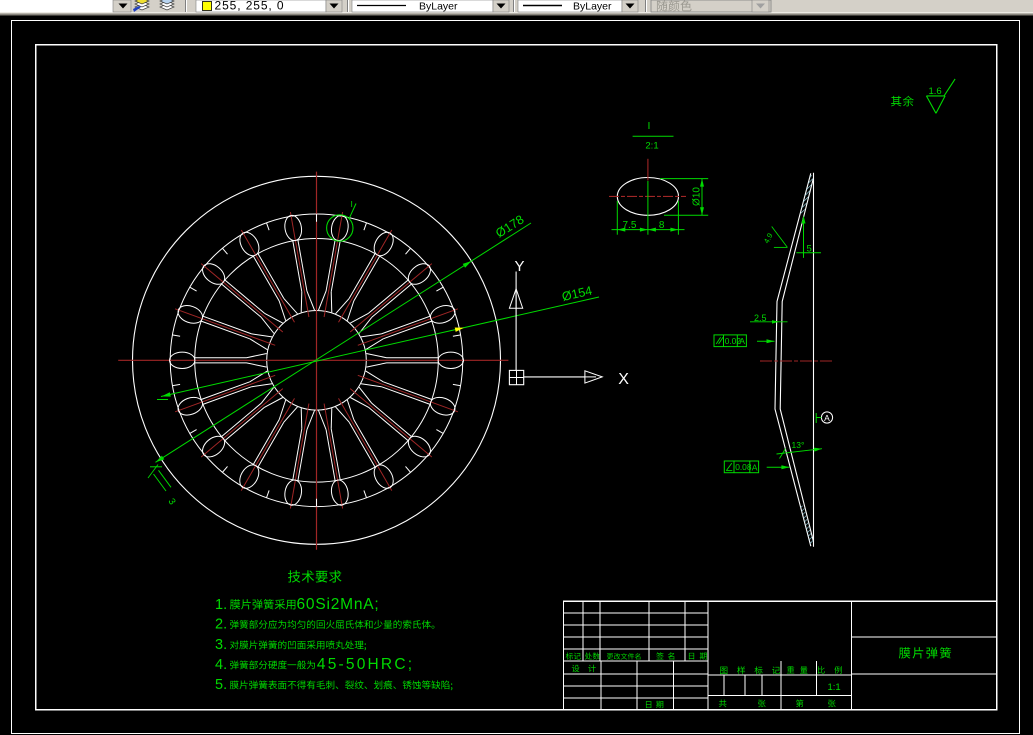 The width and height of the screenshot is (1033, 735). Describe the element at coordinates (221, 665) in the screenshot. I see `svg-text: 4.` at that location.